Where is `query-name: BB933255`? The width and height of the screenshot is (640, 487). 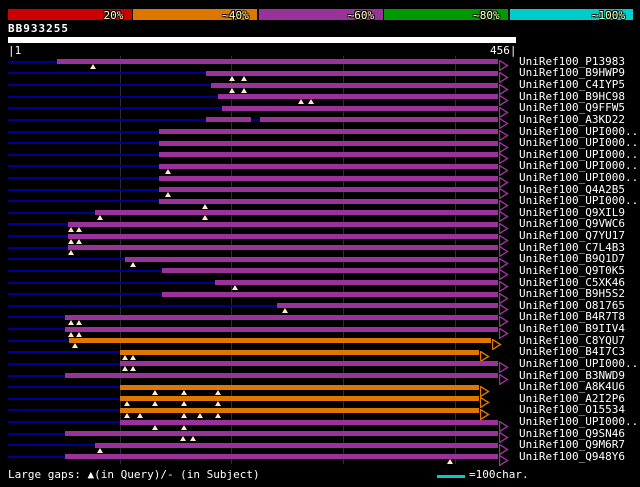
query-name: BB933255 is located at coordinates (38, 28).